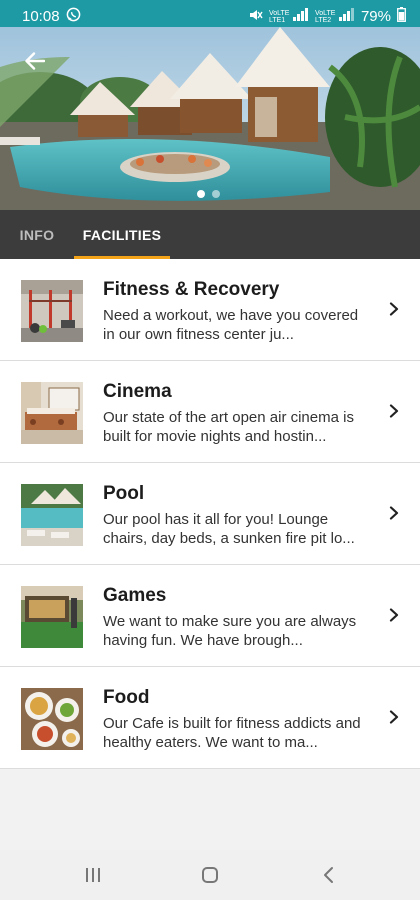  I want to click on arrow-left-icon, so click(35, 61).